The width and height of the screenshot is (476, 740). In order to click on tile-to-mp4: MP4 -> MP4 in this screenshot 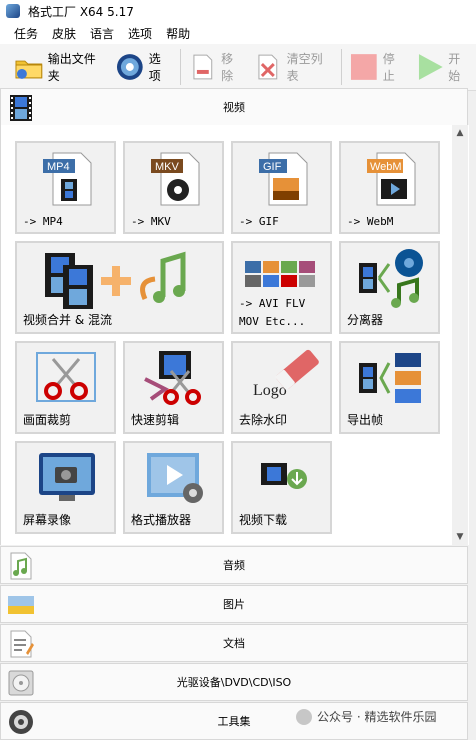, I will do `click(65, 187)`.